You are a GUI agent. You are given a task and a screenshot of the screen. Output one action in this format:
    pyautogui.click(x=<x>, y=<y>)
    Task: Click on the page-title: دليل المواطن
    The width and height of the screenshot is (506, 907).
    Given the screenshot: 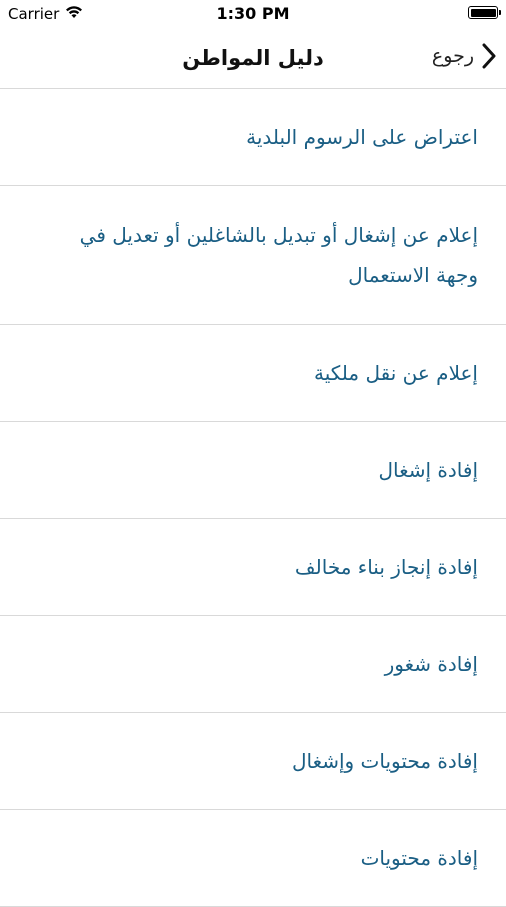 What is the action you would take?
    pyautogui.click(x=253, y=58)
    